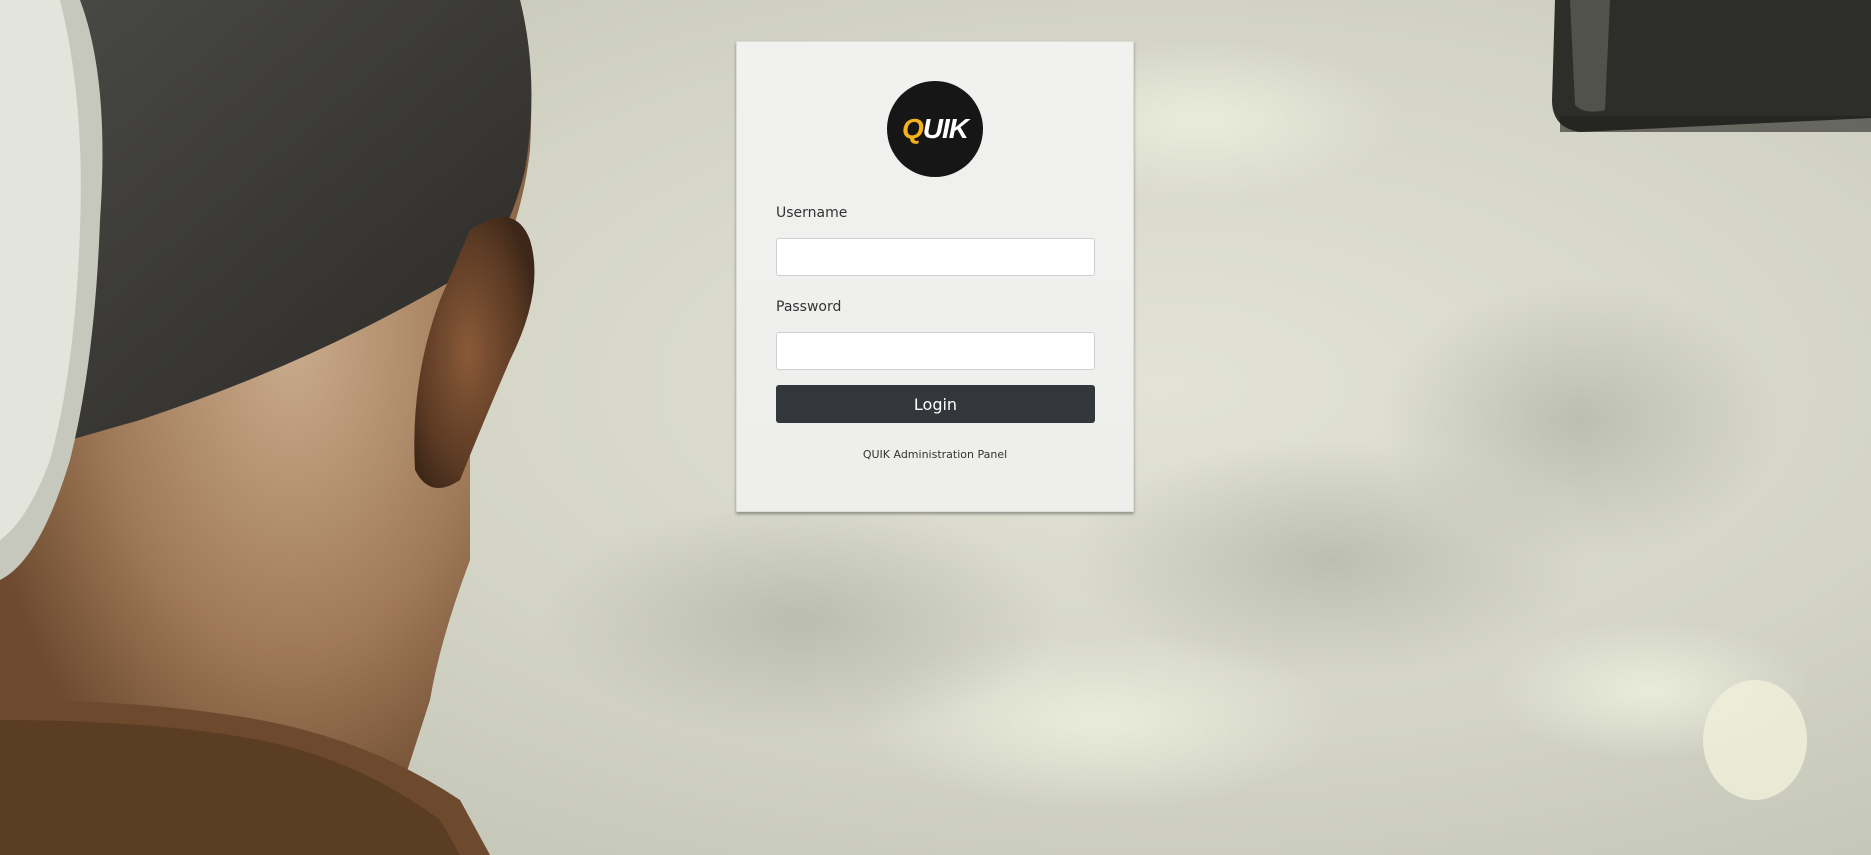 Image resolution: width=1871 pixels, height=855 pixels. I want to click on login-button: Login, so click(935, 404).